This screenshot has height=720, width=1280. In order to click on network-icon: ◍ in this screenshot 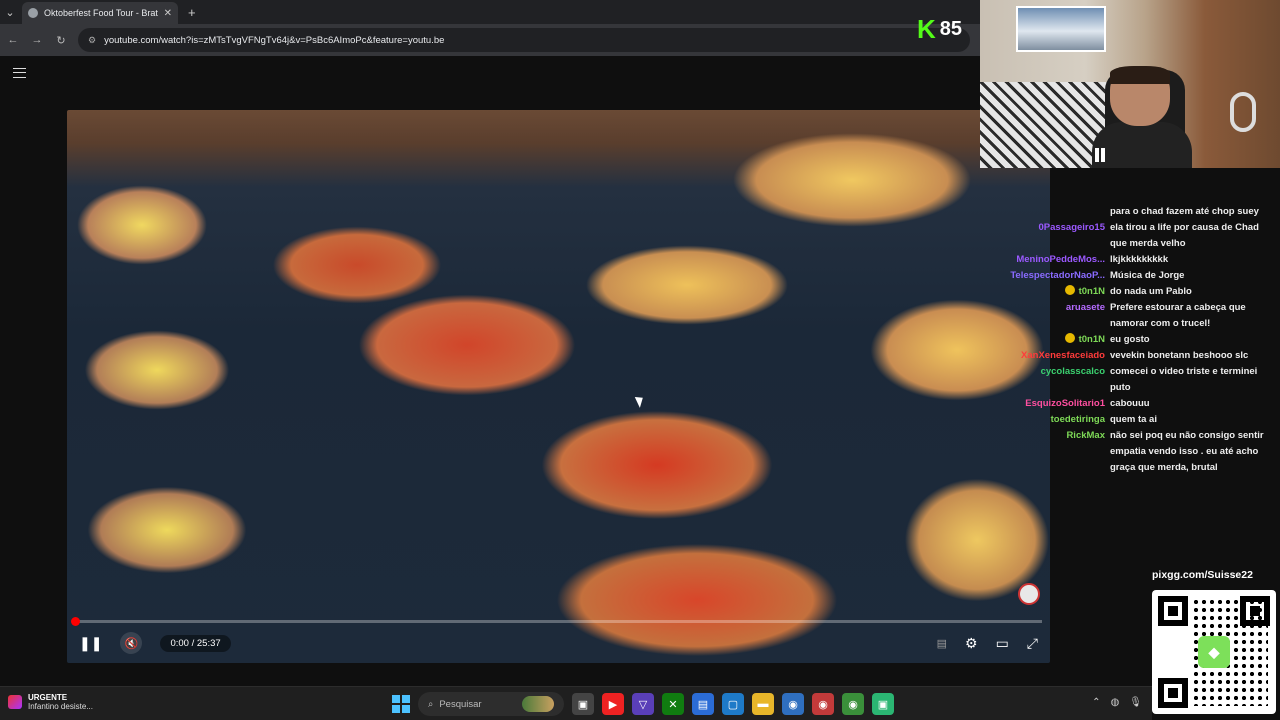, I will do `click(1115, 702)`.